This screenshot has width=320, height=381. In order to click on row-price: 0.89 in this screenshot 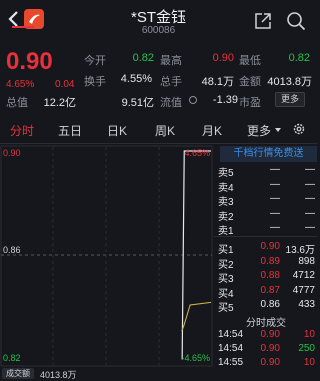, I will do `click(270, 261)`.